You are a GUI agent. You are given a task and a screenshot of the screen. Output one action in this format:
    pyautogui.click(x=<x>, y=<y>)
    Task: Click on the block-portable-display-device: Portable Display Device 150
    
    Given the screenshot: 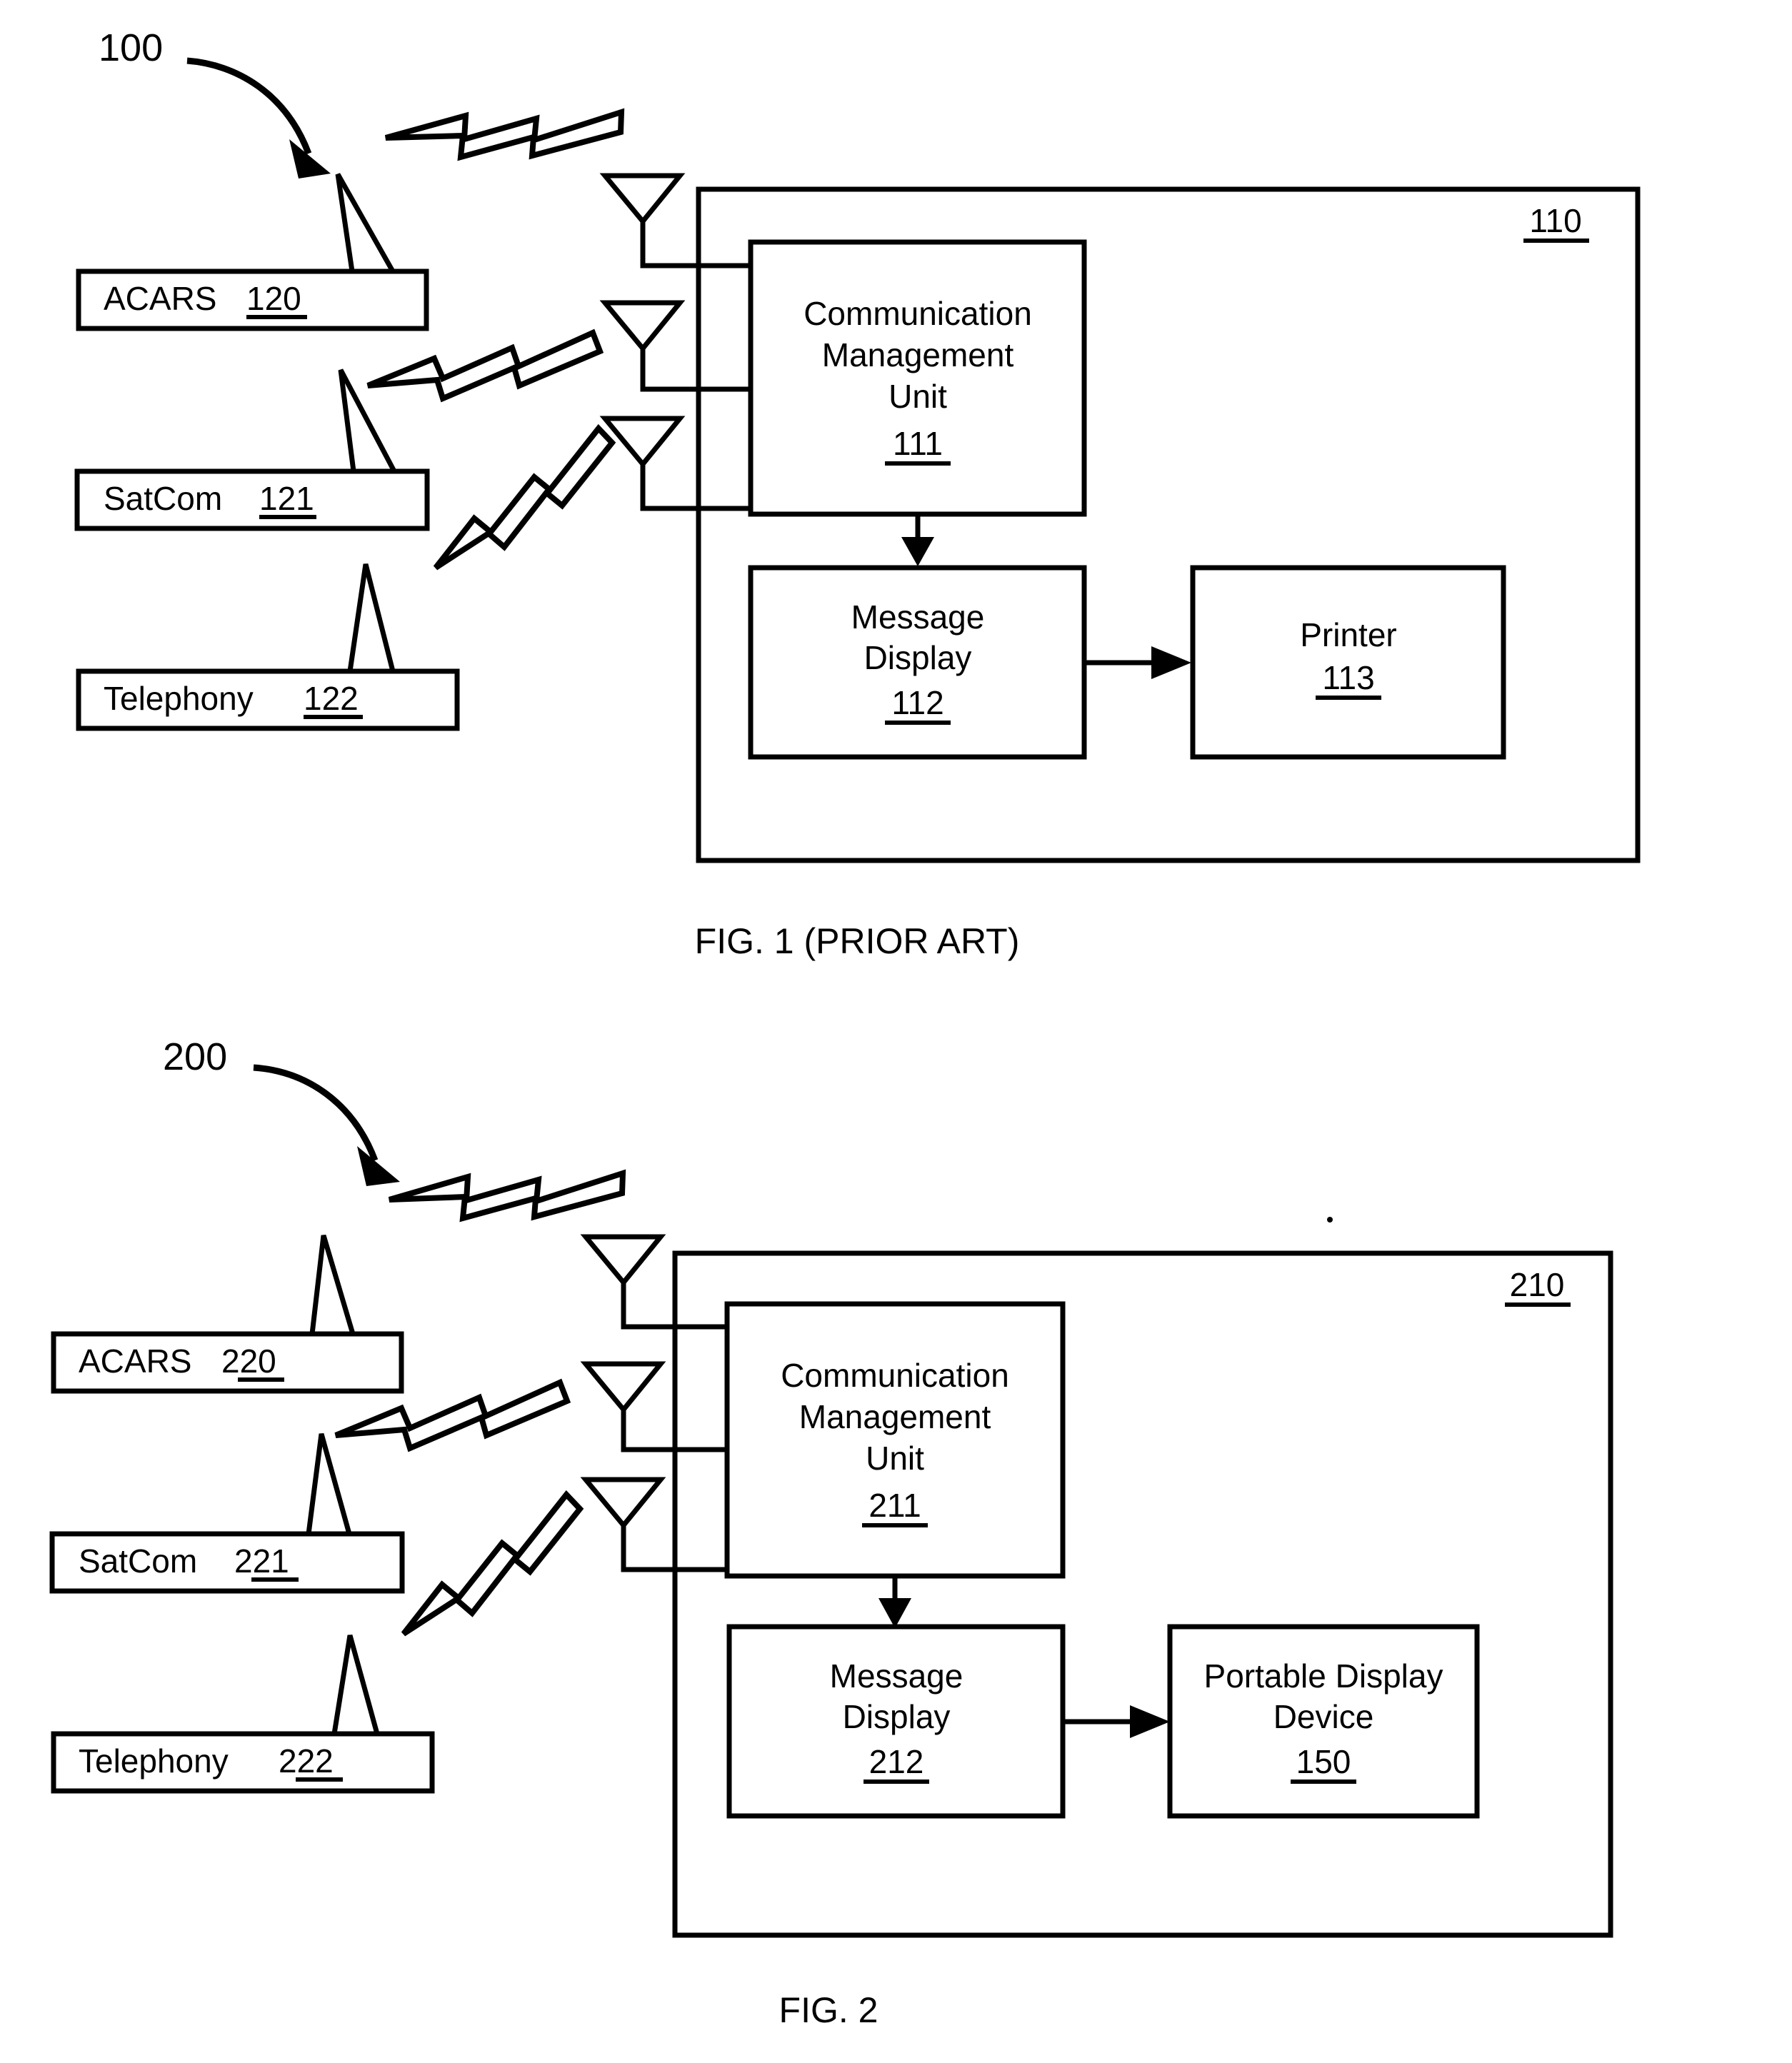 What is the action you would take?
    pyautogui.click(x=1323, y=1721)
    